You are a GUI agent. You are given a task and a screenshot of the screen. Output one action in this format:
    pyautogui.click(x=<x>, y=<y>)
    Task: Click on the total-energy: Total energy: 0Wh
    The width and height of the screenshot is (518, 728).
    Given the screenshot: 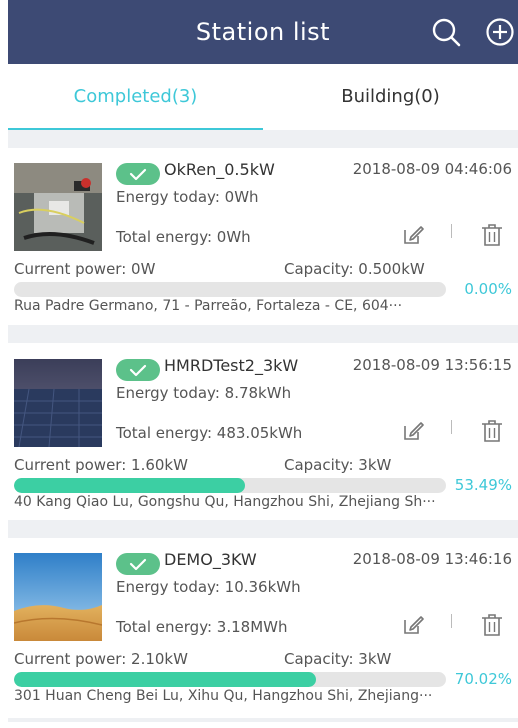 What is the action you would take?
    pyautogui.click(x=183, y=237)
    